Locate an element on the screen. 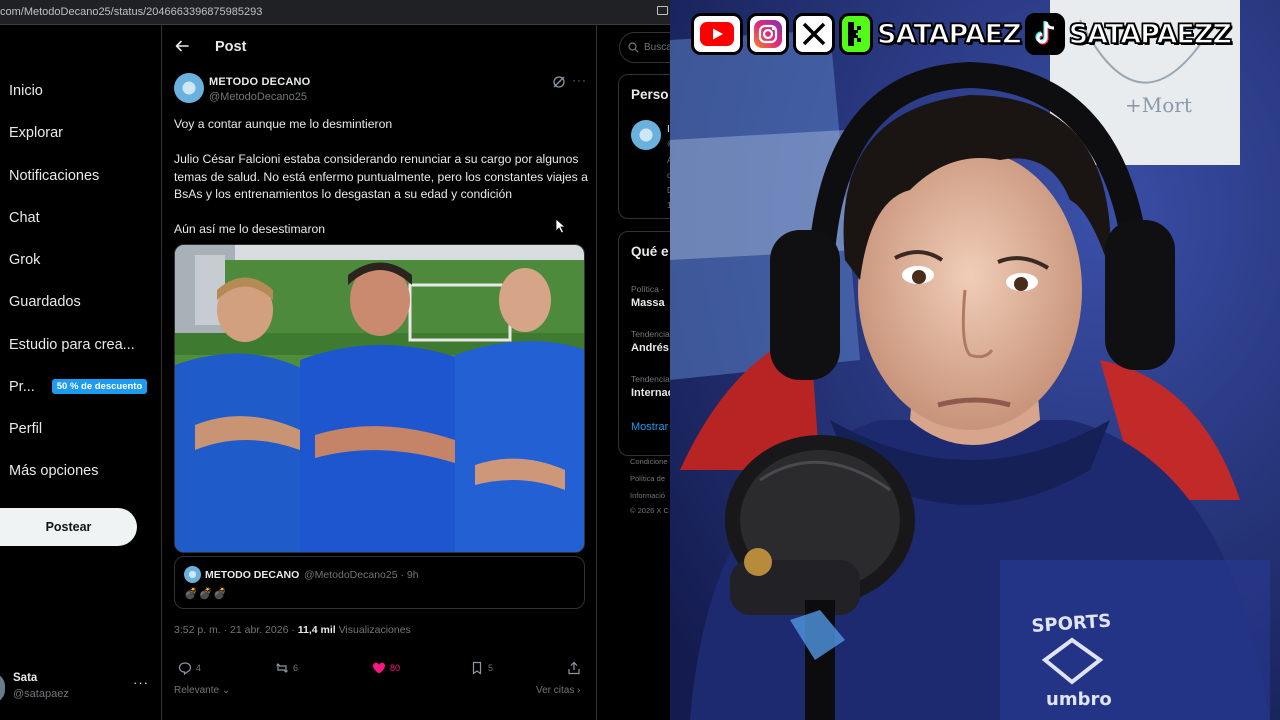 The image size is (1280, 720). sidebar-item-inicio: Inicio is located at coordinates (26, 91).